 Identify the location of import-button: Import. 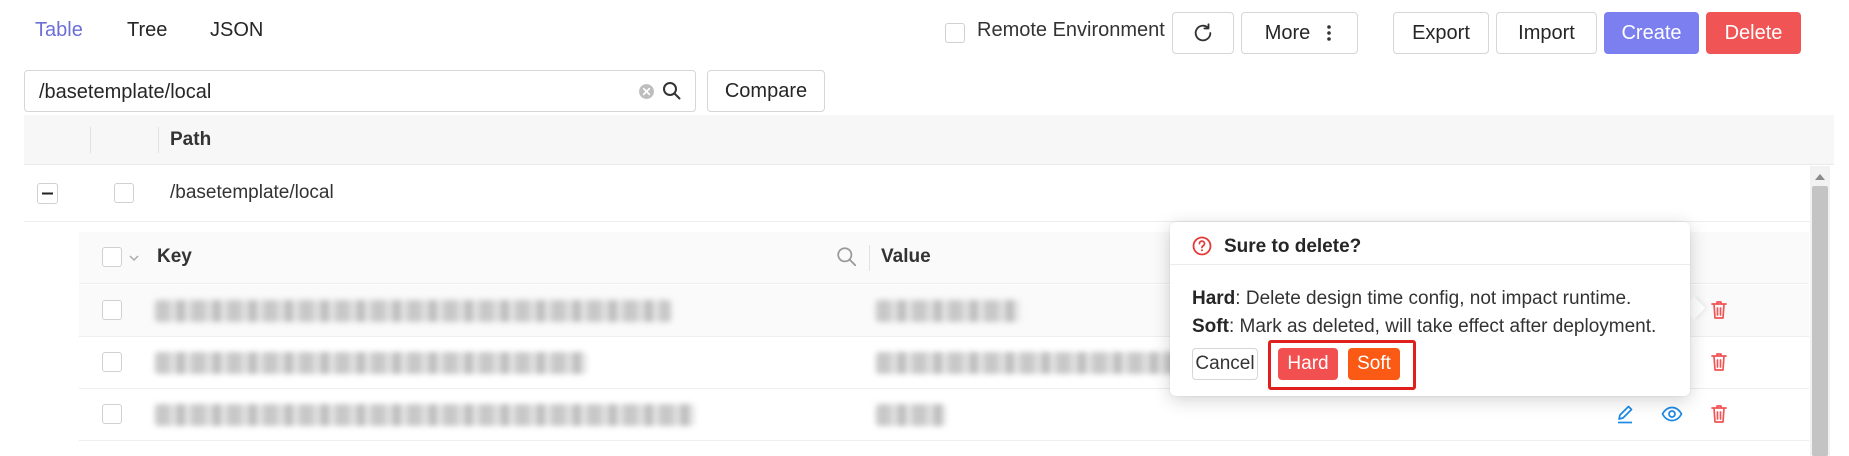
(1546, 33).